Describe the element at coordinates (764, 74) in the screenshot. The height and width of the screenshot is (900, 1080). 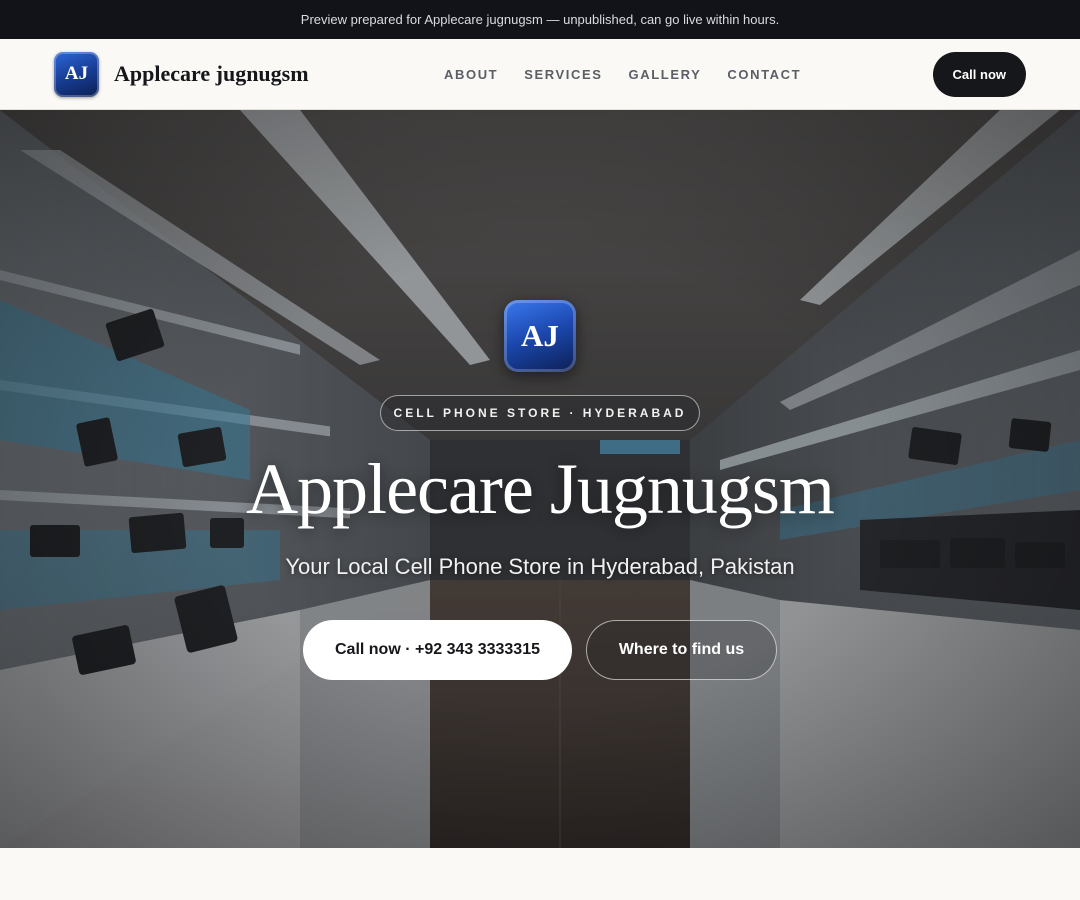
I see `nav-link-contact: CONTACT` at that location.